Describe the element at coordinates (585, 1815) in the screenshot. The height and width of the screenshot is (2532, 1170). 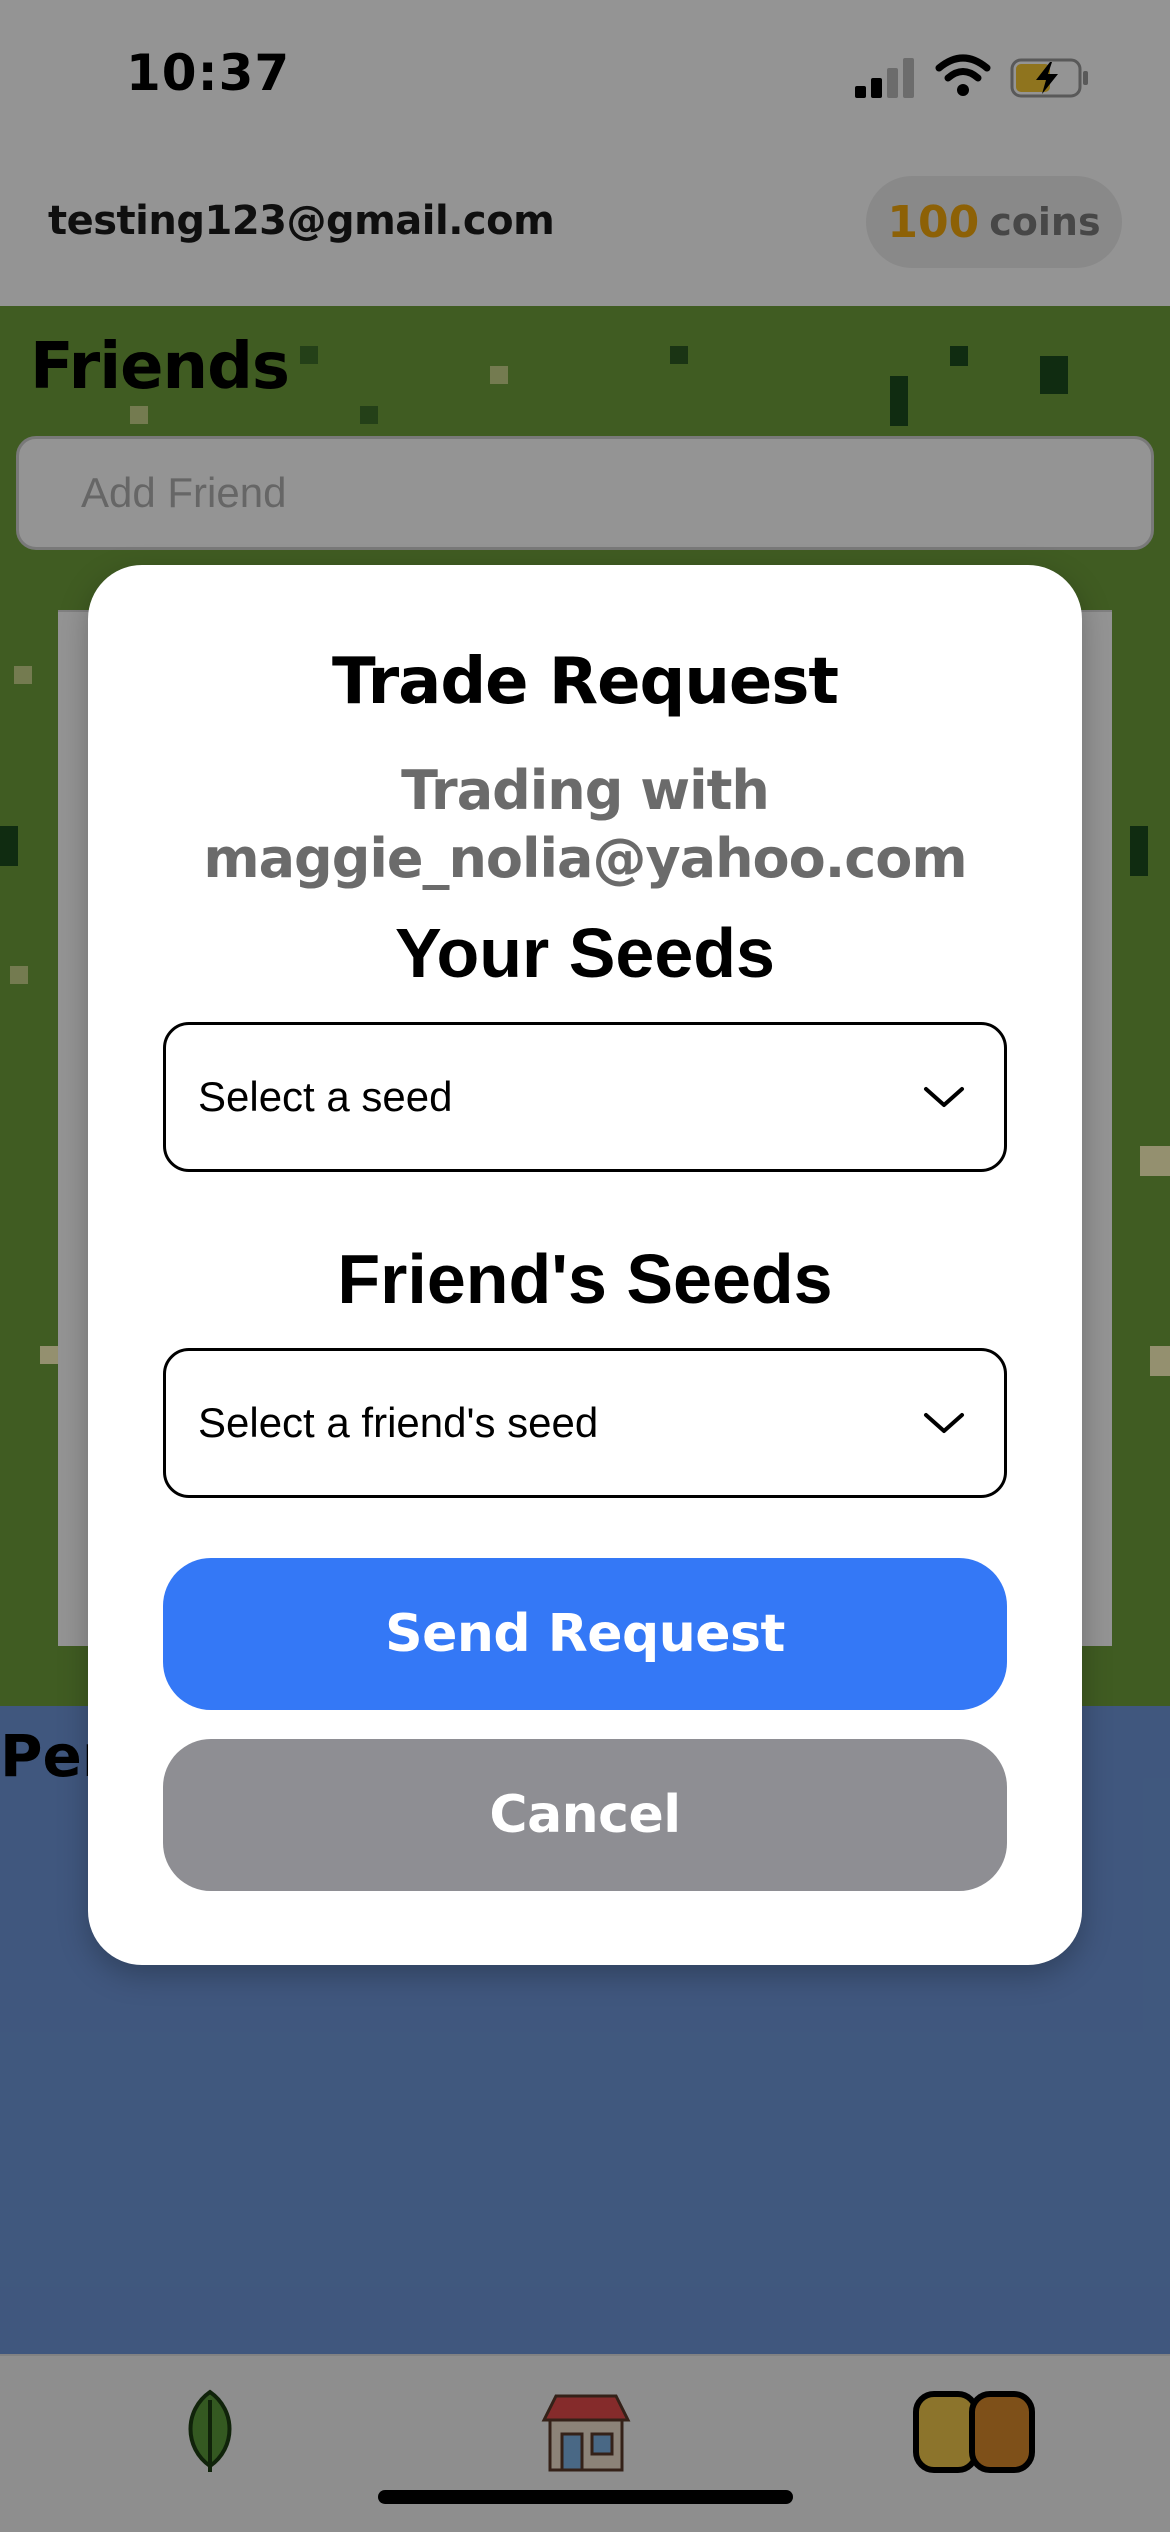
I see `cancel-button: Cancel` at that location.